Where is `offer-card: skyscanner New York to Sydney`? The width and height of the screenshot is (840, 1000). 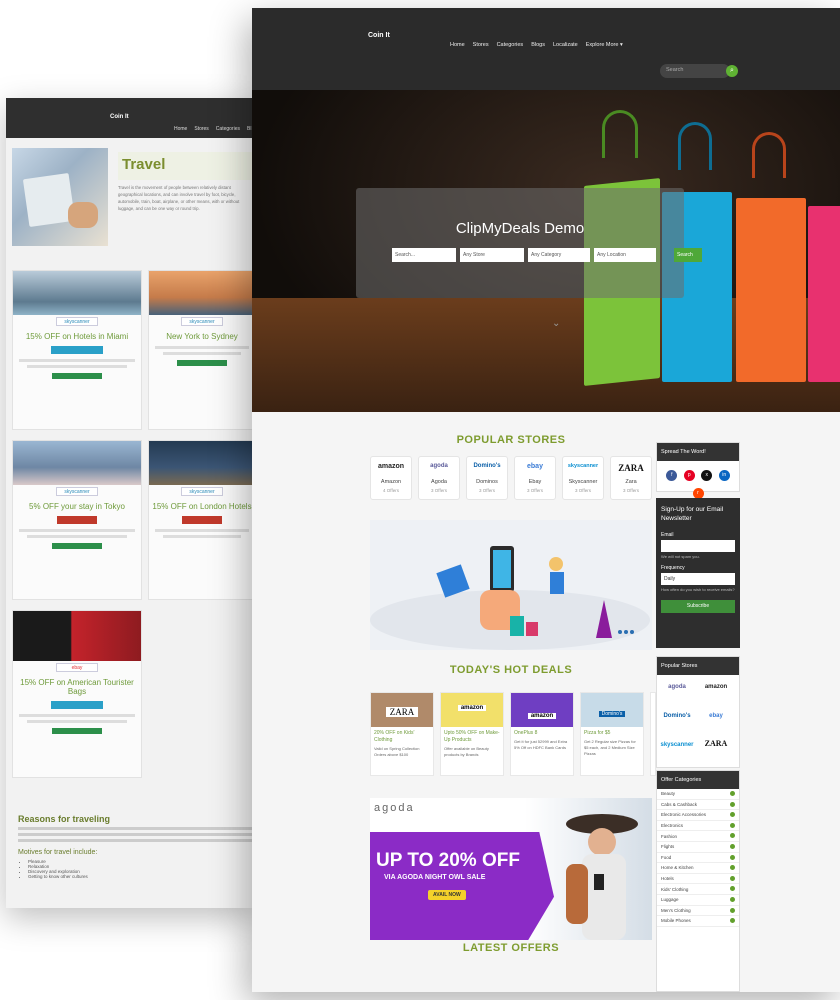 offer-card: skyscanner New York to Sydney is located at coordinates (202, 350).